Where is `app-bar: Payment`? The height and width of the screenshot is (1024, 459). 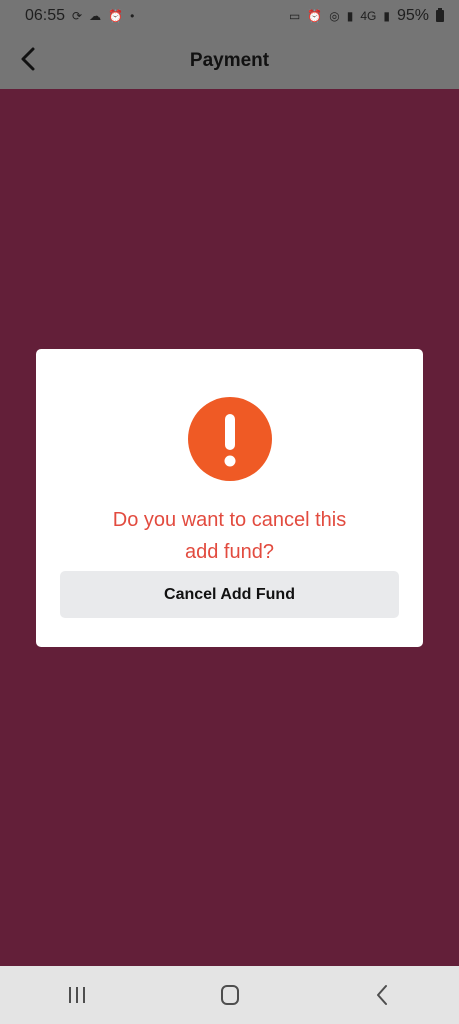 app-bar: Payment is located at coordinates (229, 60).